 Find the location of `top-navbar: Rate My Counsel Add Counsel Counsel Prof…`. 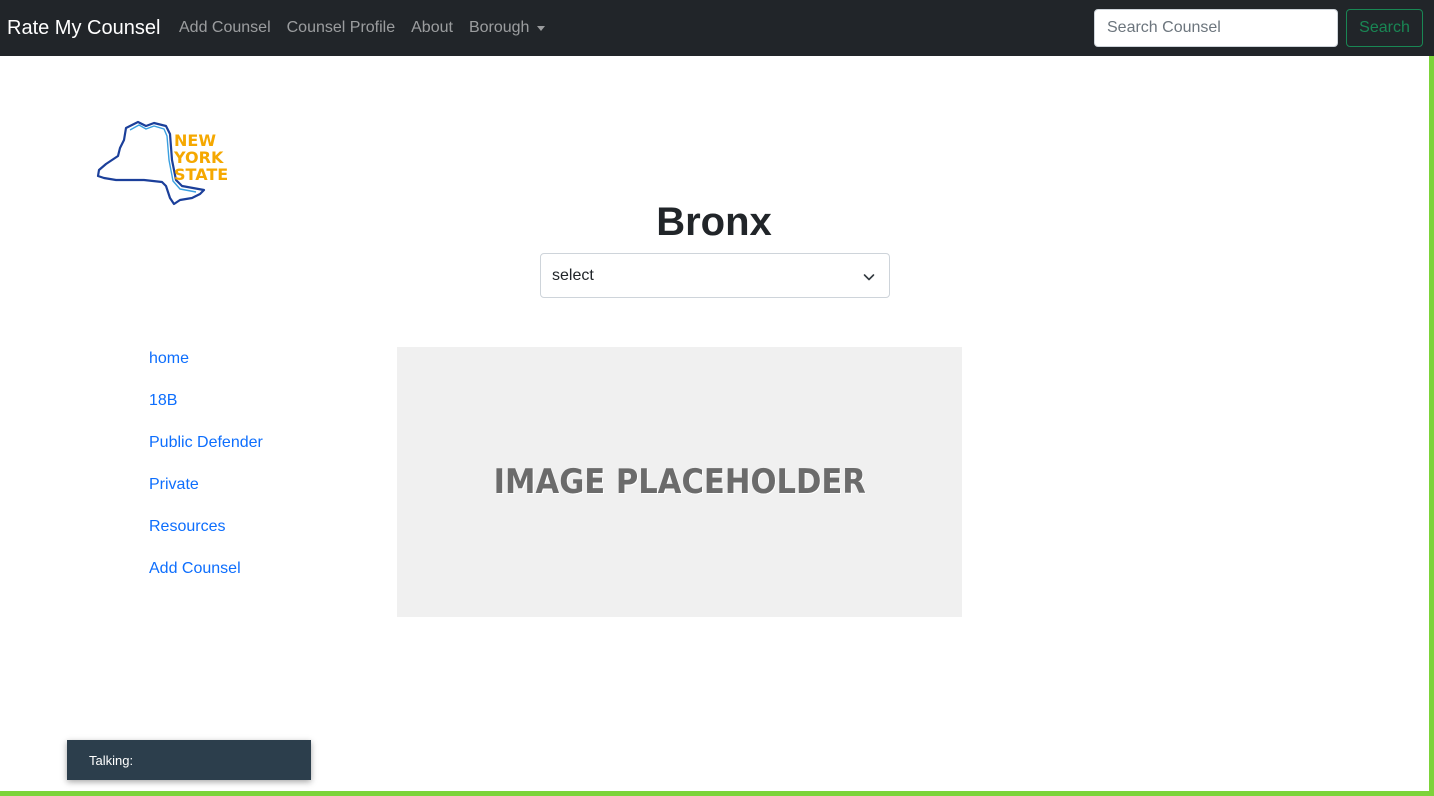

top-navbar: Rate My Counsel Add Counsel Counsel Prof… is located at coordinates (717, 28).